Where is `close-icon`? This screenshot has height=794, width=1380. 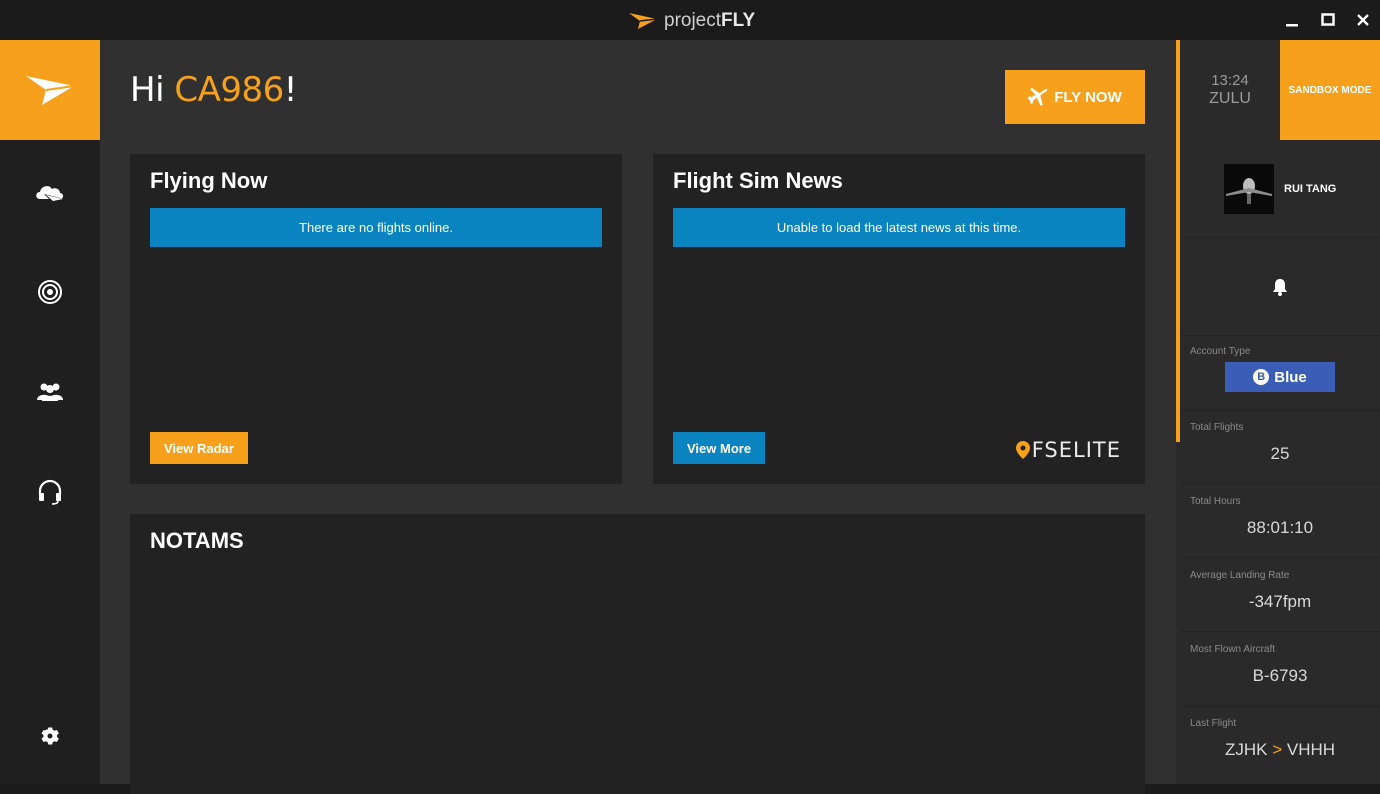
close-icon is located at coordinates (1363, 20).